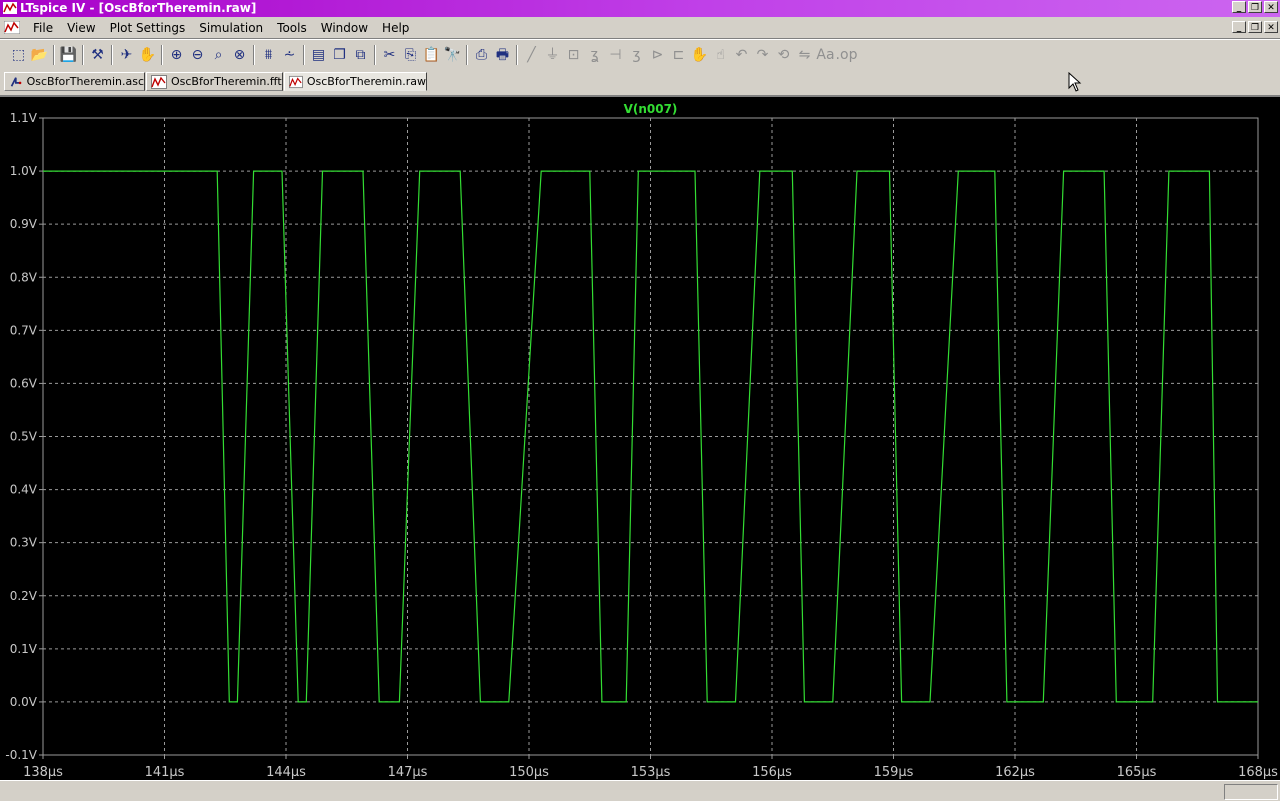 Image resolution: width=1280 pixels, height=801 pixels. What do you see at coordinates (1239, 7) in the screenshot?
I see `minimize-button: _` at bounding box center [1239, 7].